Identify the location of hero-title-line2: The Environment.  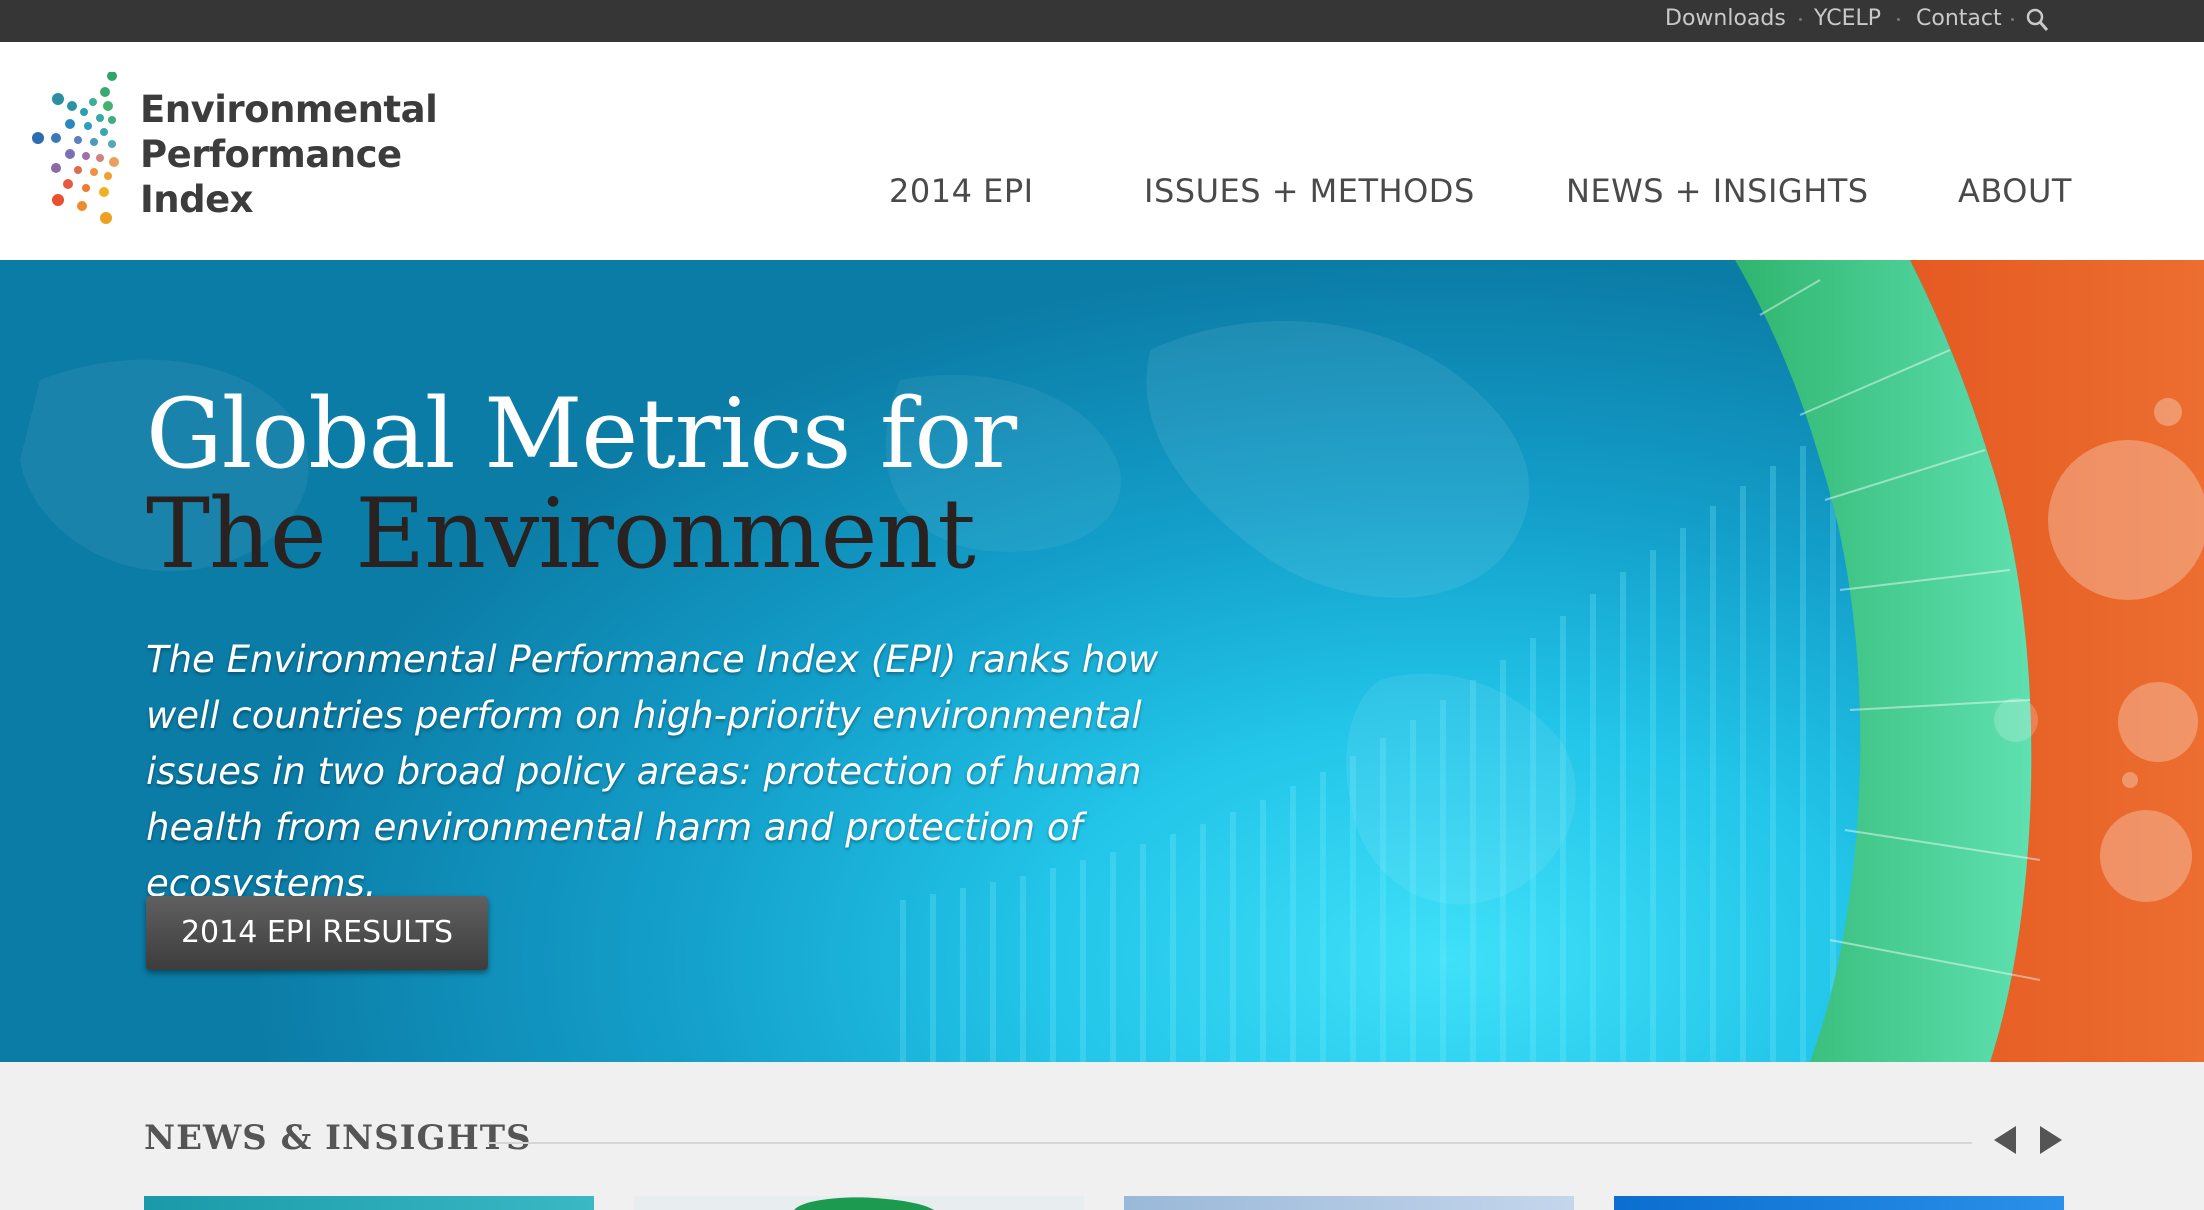
(561, 534).